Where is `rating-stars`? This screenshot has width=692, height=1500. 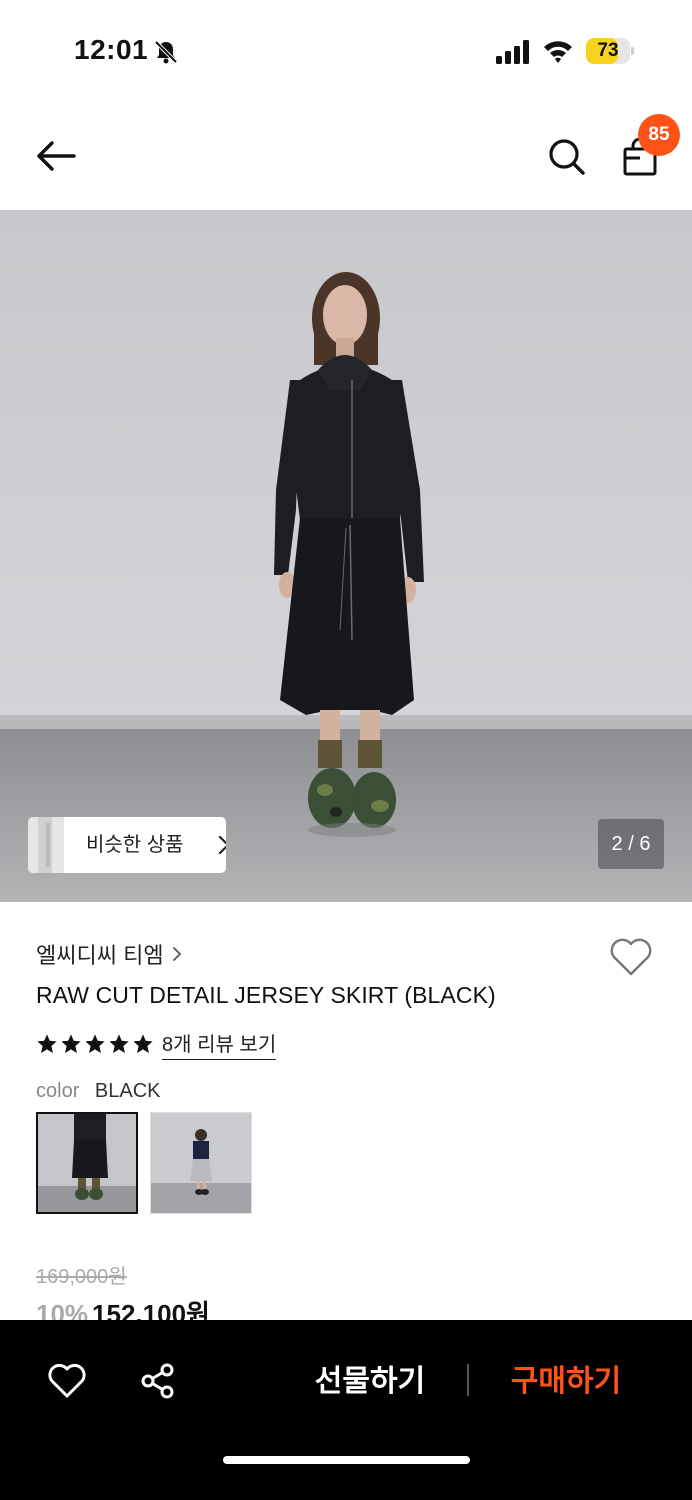 rating-stars is located at coordinates (95, 1044).